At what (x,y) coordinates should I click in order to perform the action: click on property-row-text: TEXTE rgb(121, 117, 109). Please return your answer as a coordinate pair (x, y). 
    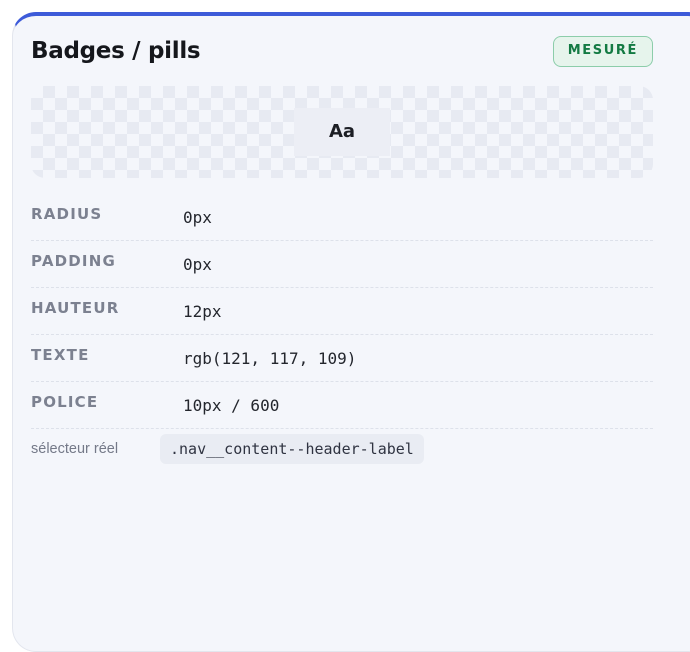
    Looking at the image, I should click on (342, 358).